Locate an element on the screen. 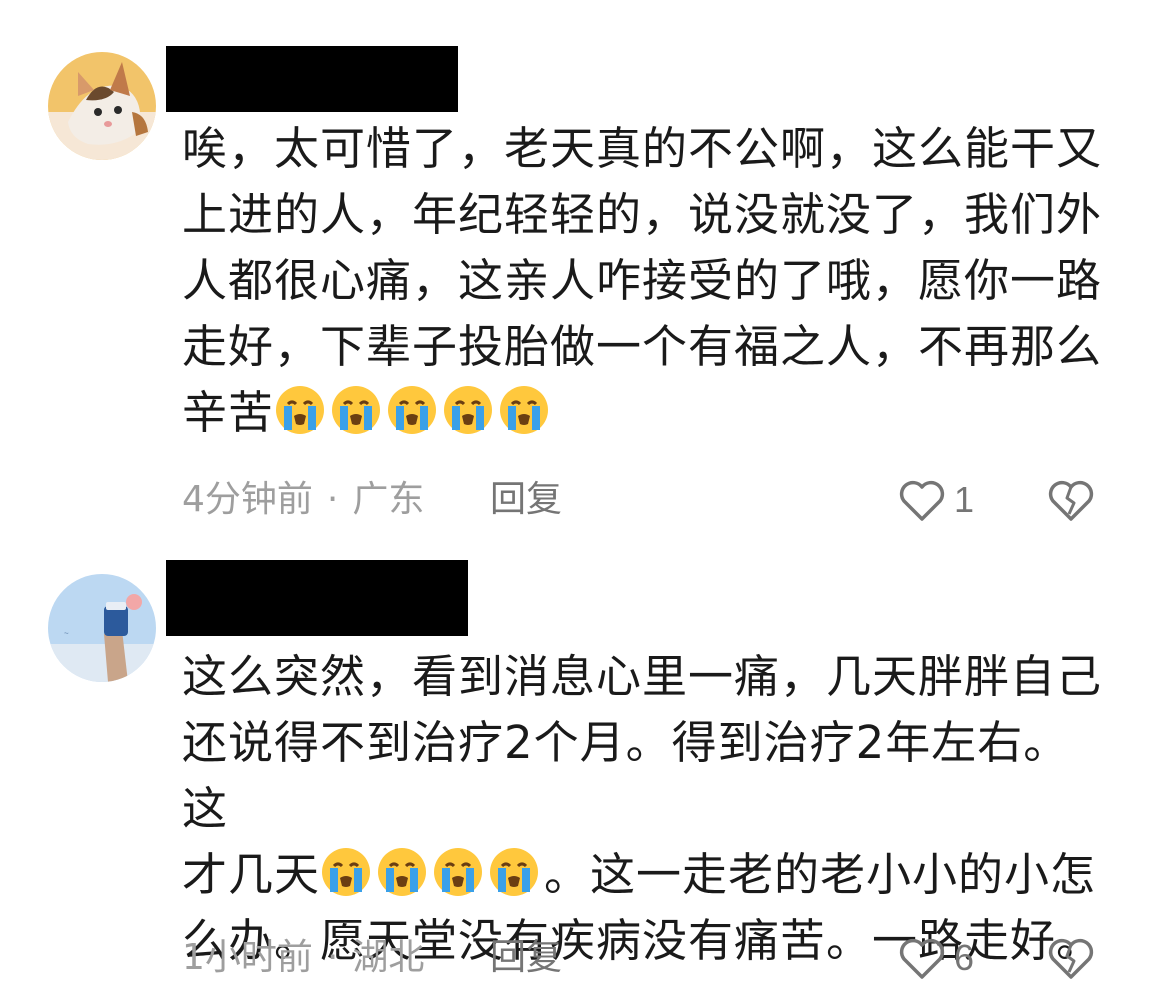  comment-location: 广东 is located at coordinates (388, 499).